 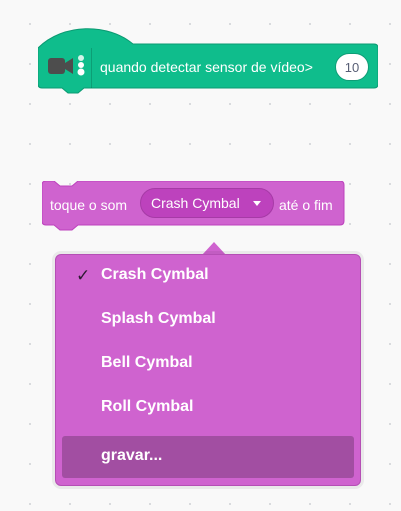 I want to click on menu-item-label: Roll Cymbal, so click(x=147, y=406).